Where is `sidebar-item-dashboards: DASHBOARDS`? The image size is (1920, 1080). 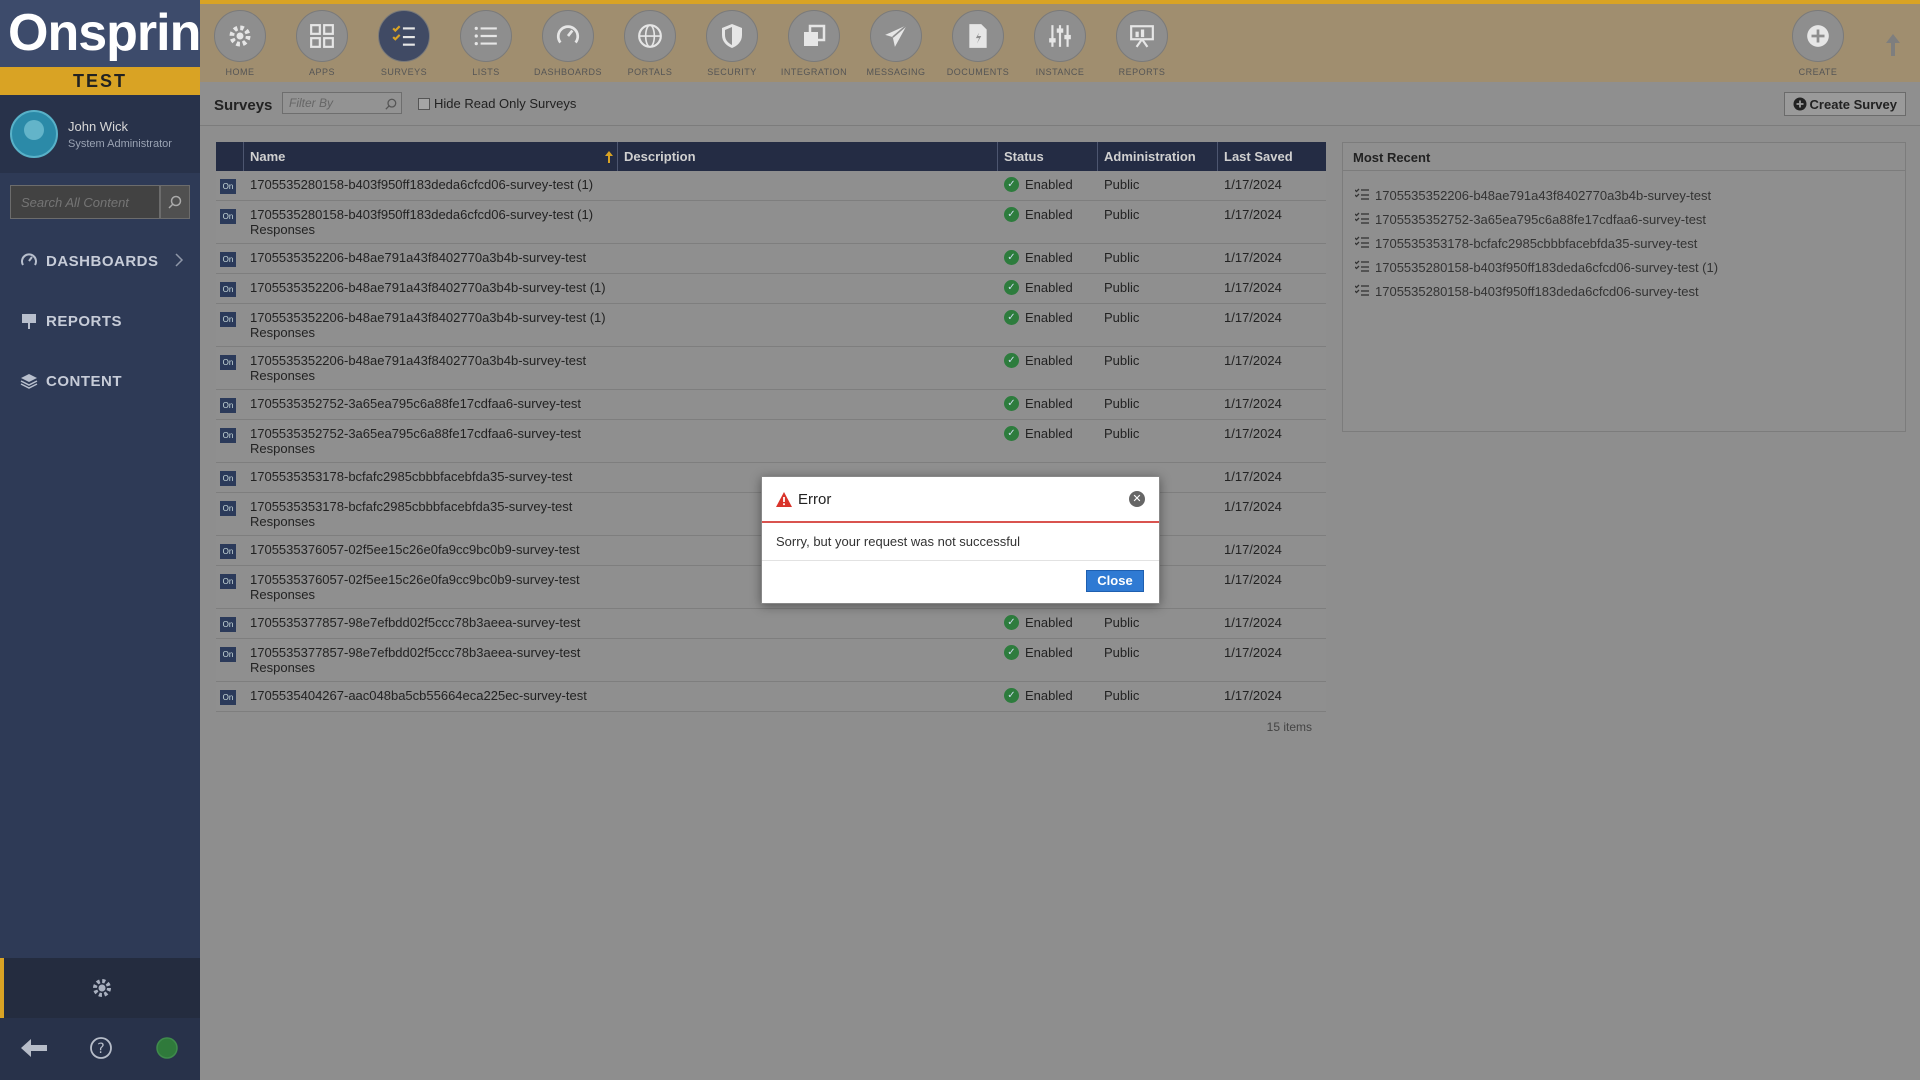
sidebar-item-dashboards: DASHBOARDS is located at coordinates (100, 261).